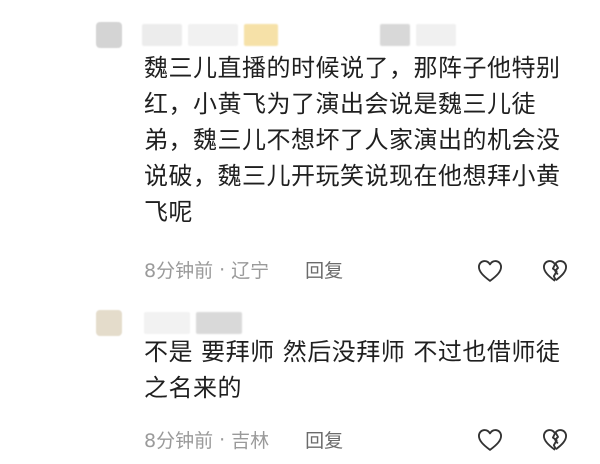 This screenshot has height=464, width=600. I want to click on comment-meta: 8分钟前 · 吉林 回复, so click(243, 439).